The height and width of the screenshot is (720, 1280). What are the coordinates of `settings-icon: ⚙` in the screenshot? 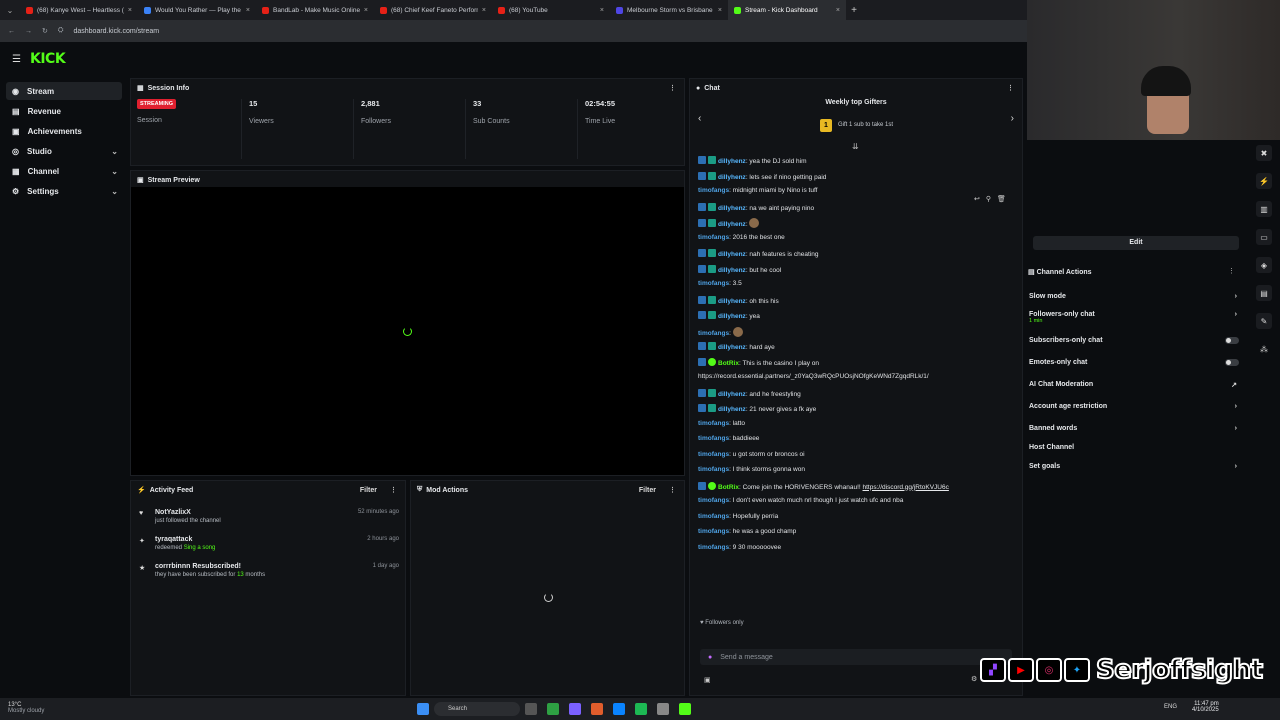 It's located at (974, 679).